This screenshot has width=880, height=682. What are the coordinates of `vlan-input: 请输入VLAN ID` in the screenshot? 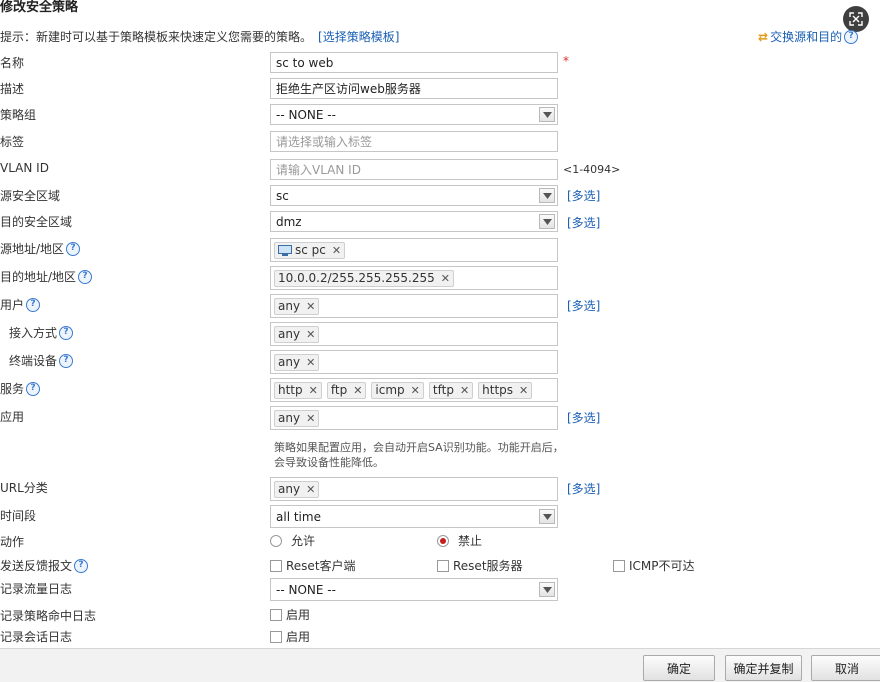 It's located at (414, 169).